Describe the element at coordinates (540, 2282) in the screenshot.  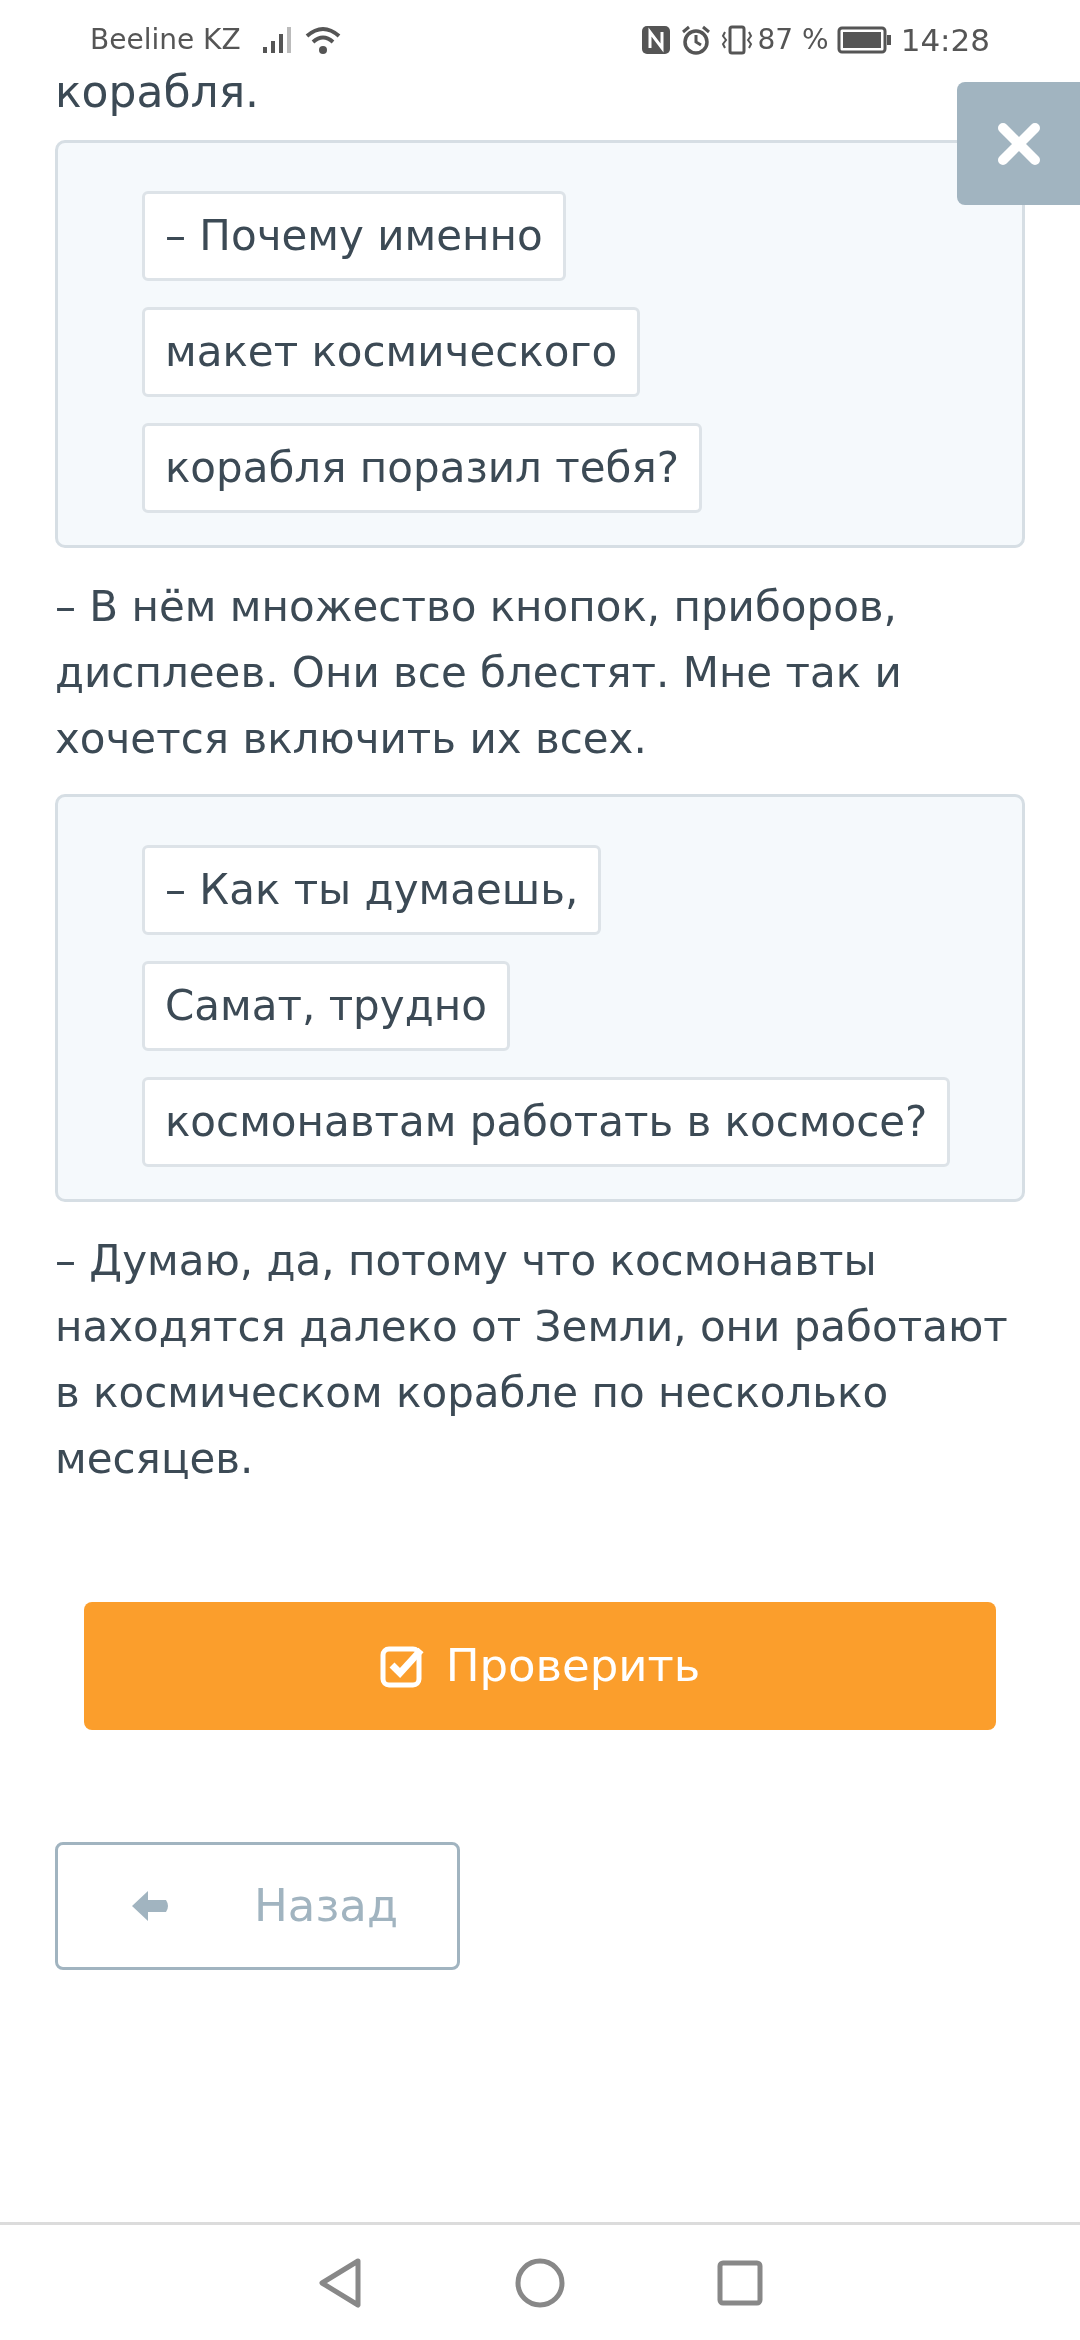
I see `home-nav-icon` at that location.